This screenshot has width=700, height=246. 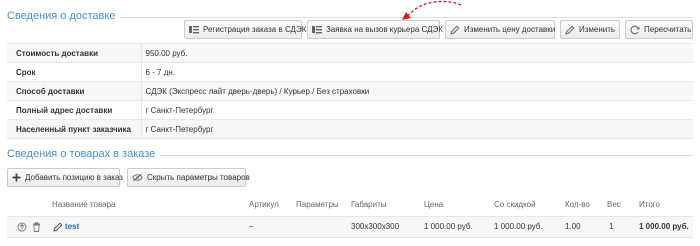 I want to click on product-discount-price: 1 000.00 руб., so click(x=518, y=226).